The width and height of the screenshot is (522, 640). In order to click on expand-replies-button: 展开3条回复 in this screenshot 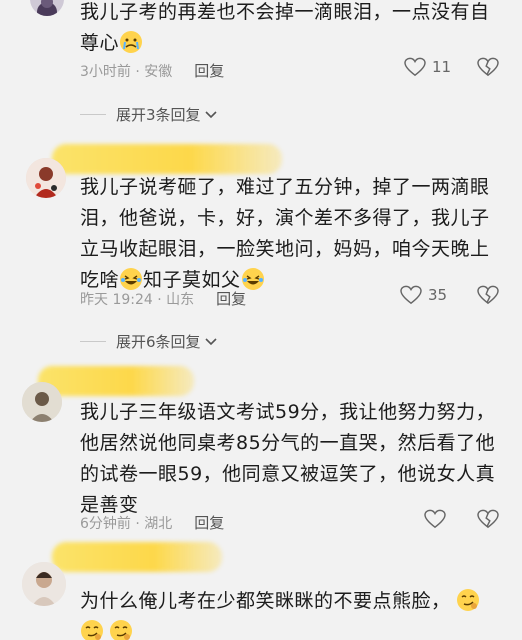, I will do `click(149, 114)`.